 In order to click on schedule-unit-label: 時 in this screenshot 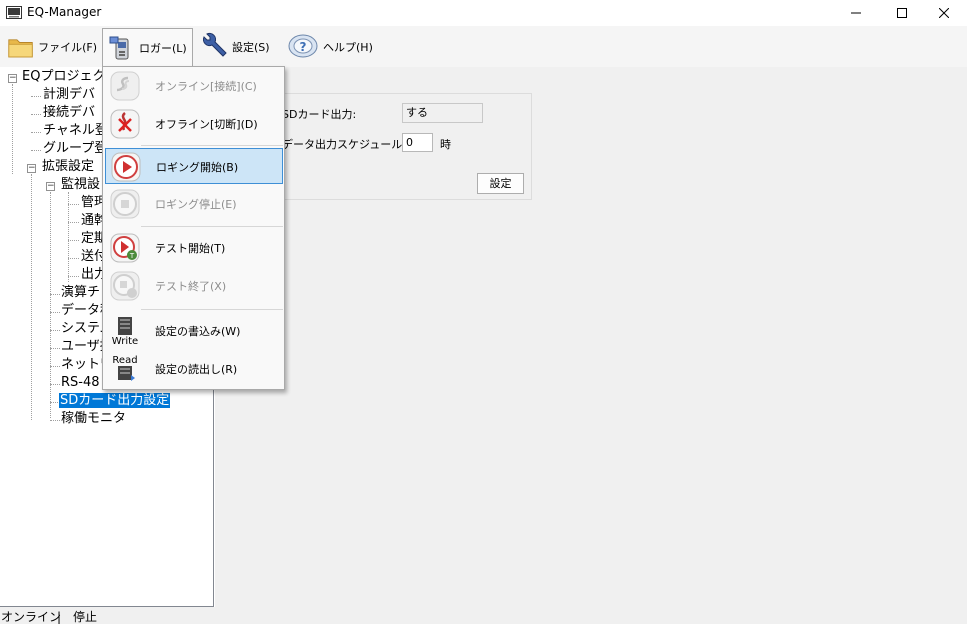, I will do `click(445, 144)`.